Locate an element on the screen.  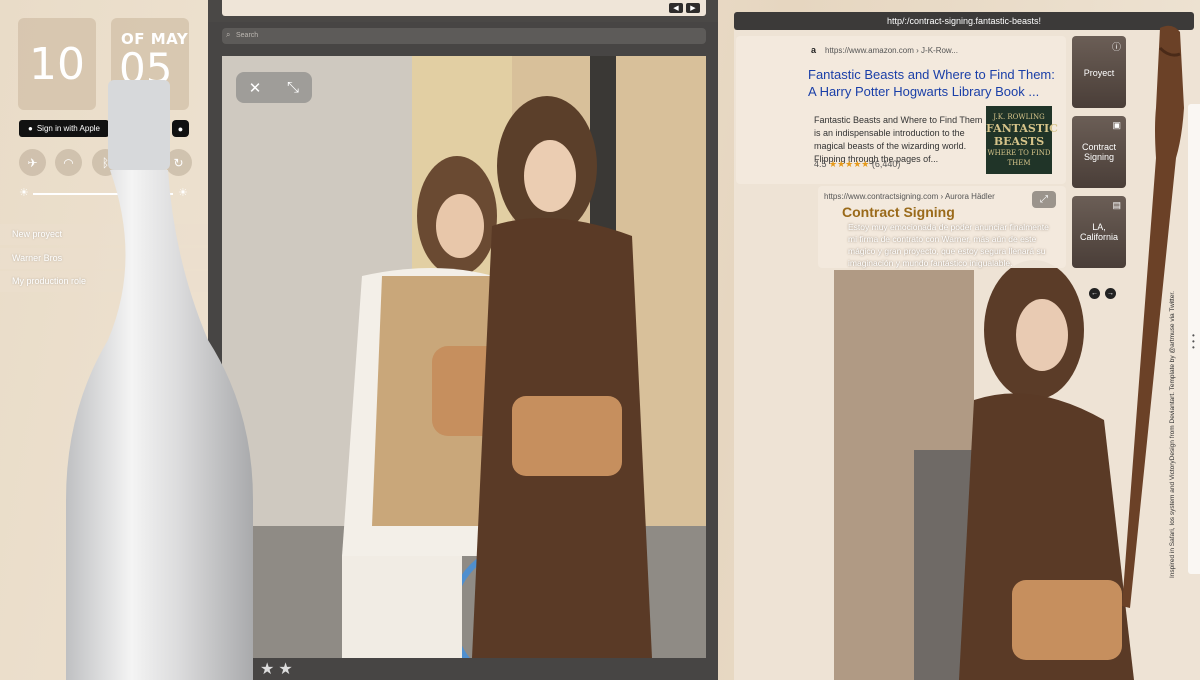
top-browser-window: ◀ ▶ is located at coordinates (463, 11).